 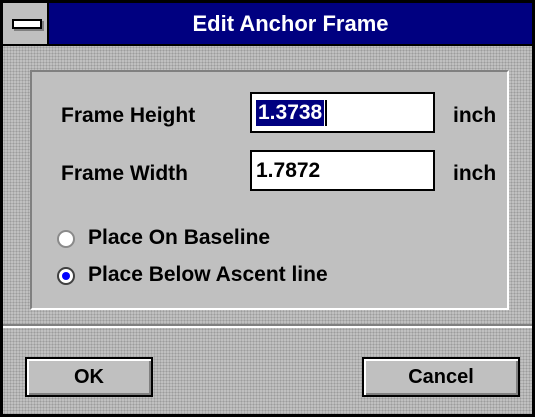 I want to click on dialog-title: Edit Anchor Frame, so click(x=290, y=23).